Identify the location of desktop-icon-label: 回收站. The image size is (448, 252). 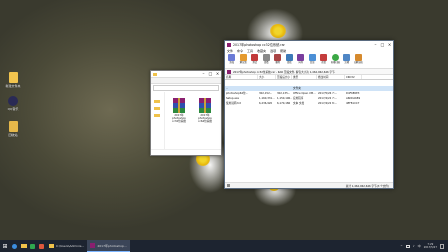
(13, 135).